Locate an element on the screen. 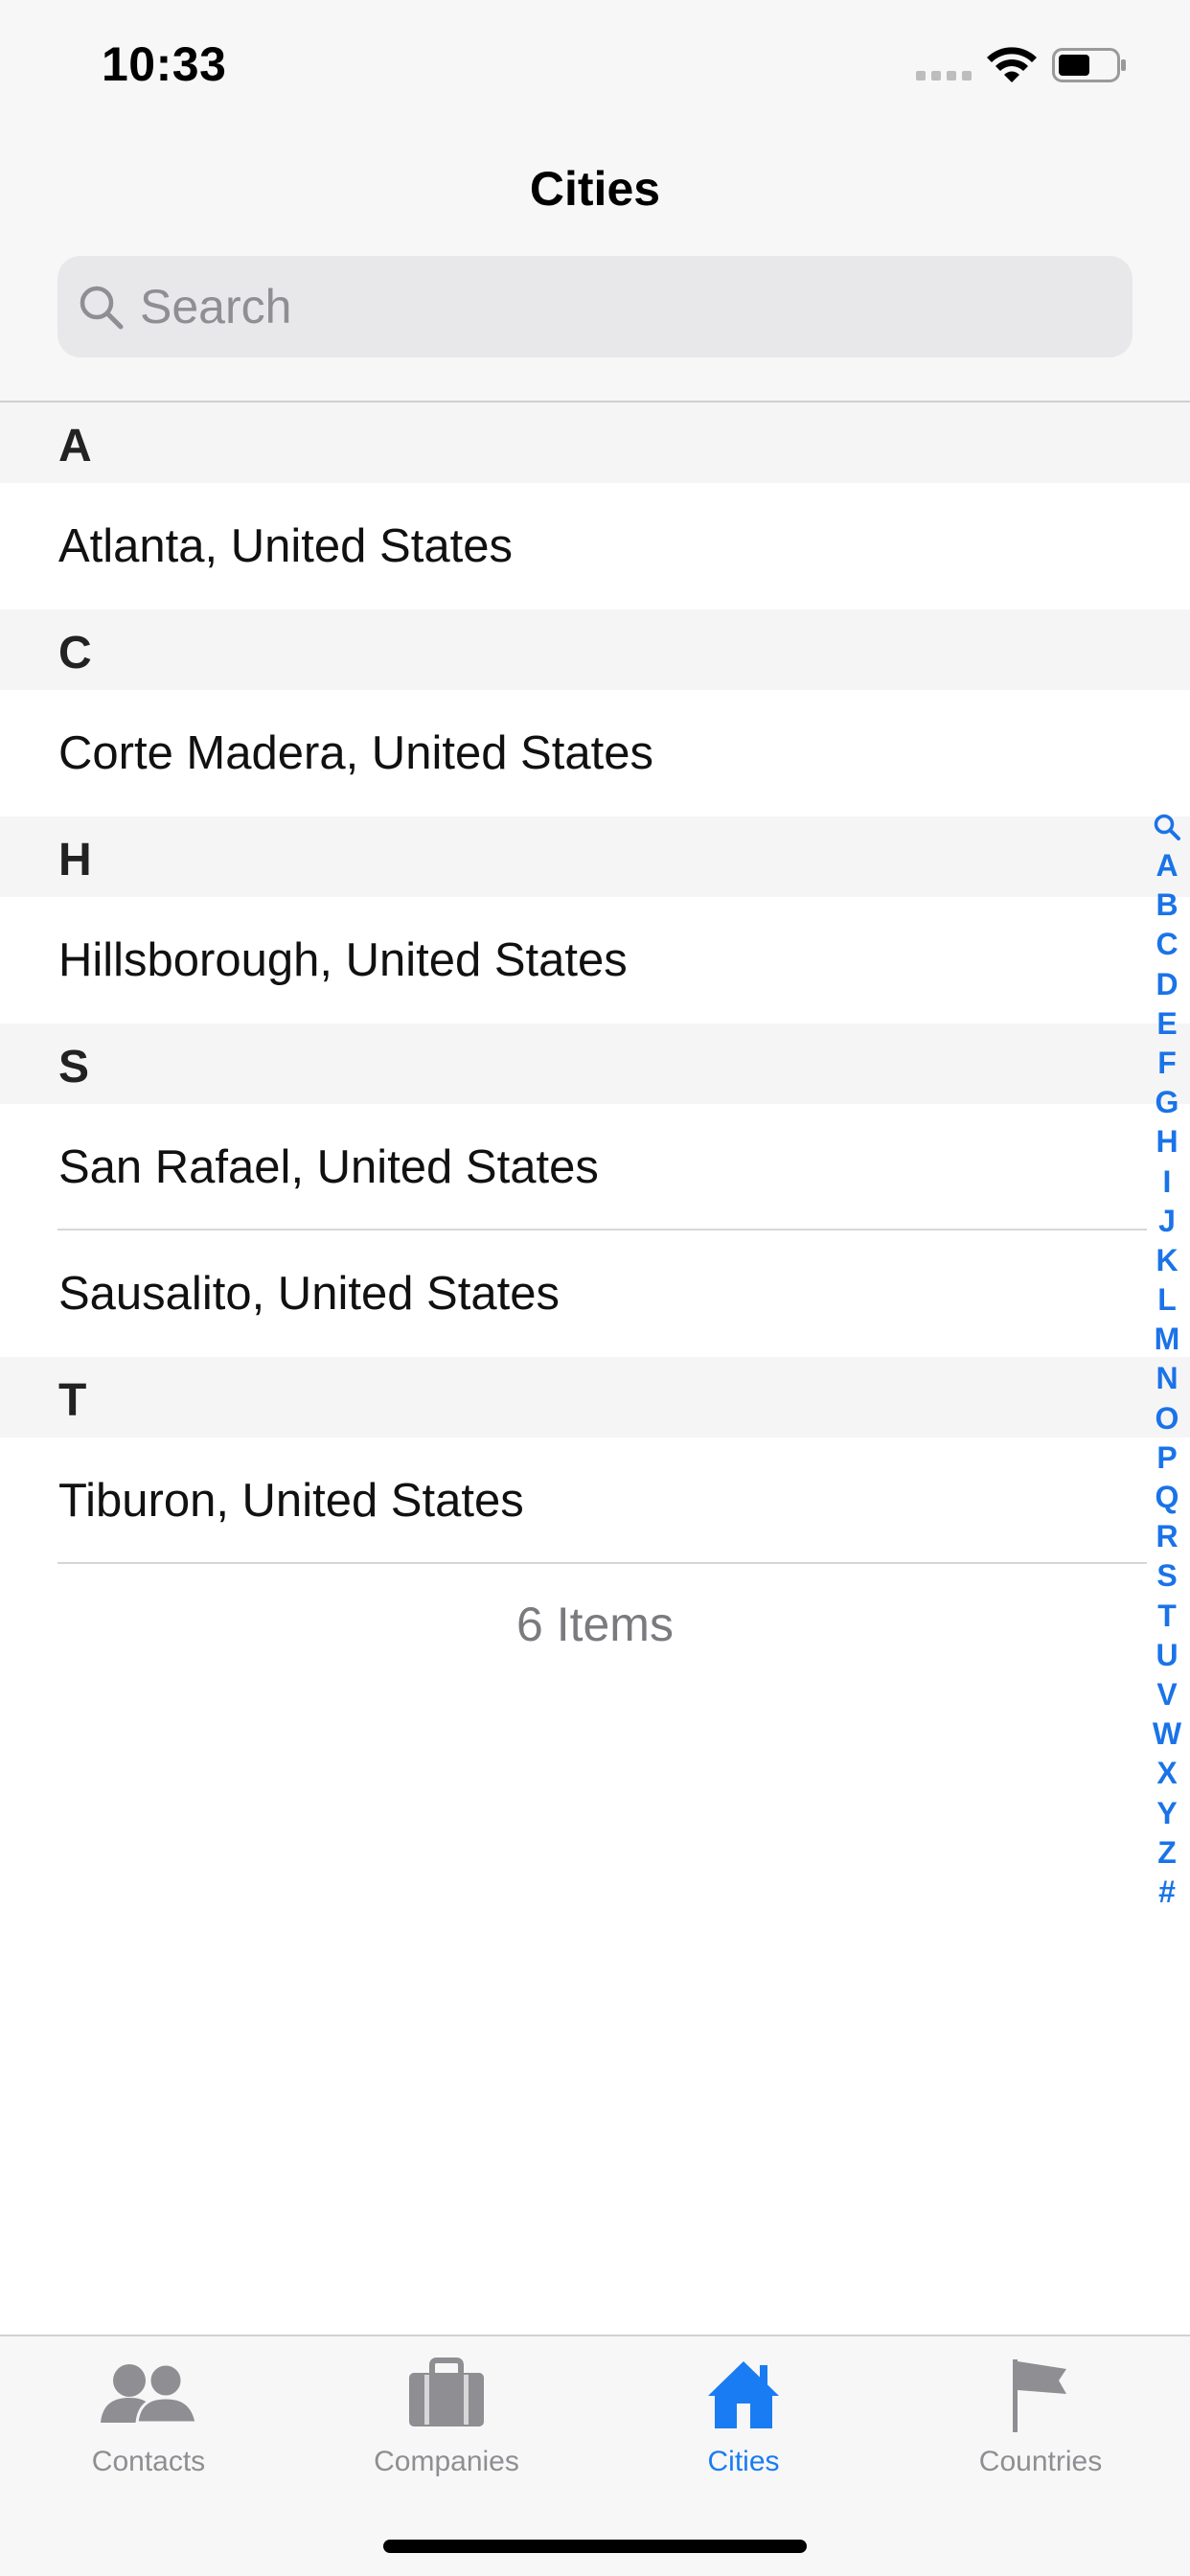  index-letter: F is located at coordinates (1167, 1063).